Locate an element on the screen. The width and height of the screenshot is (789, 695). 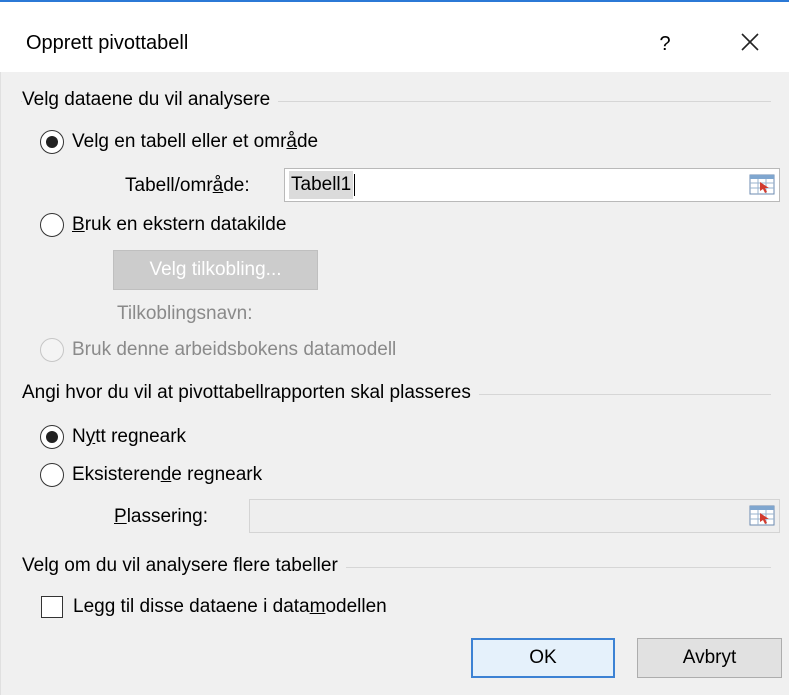
radio-new-worksheet-label: Nytt regneark is located at coordinates (129, 436).